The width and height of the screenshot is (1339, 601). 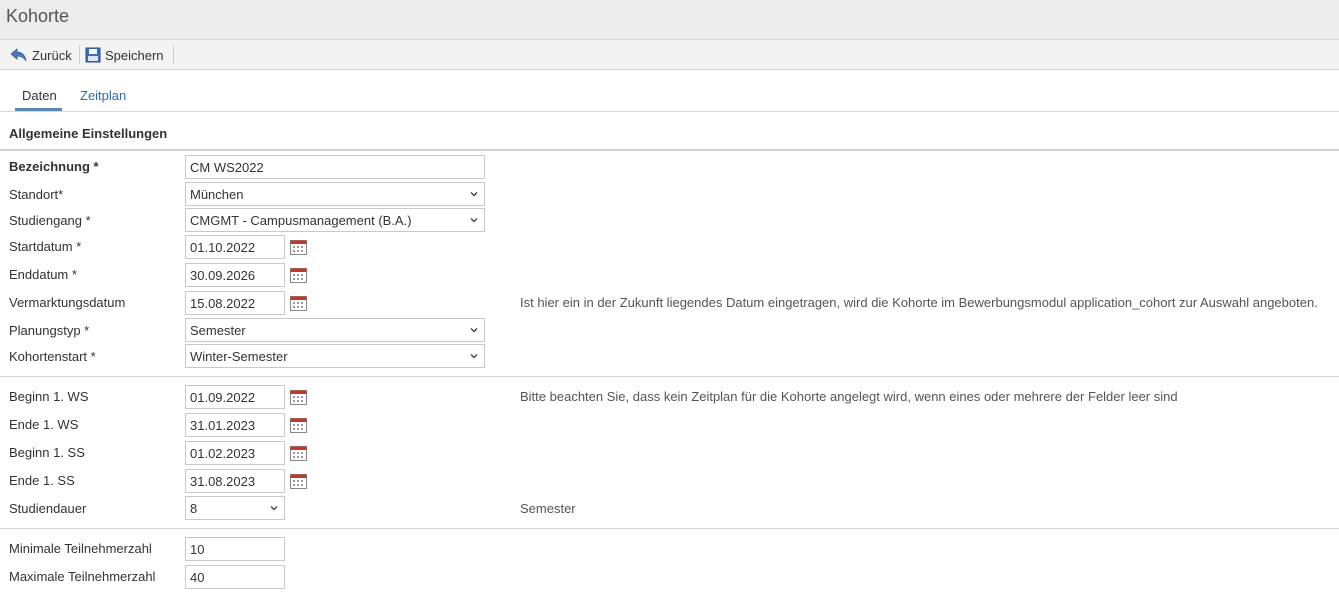 What do you see at coordinates (335, 194) in the screenshot?
I see `standort-select: München` at bounding box center [335, 194].